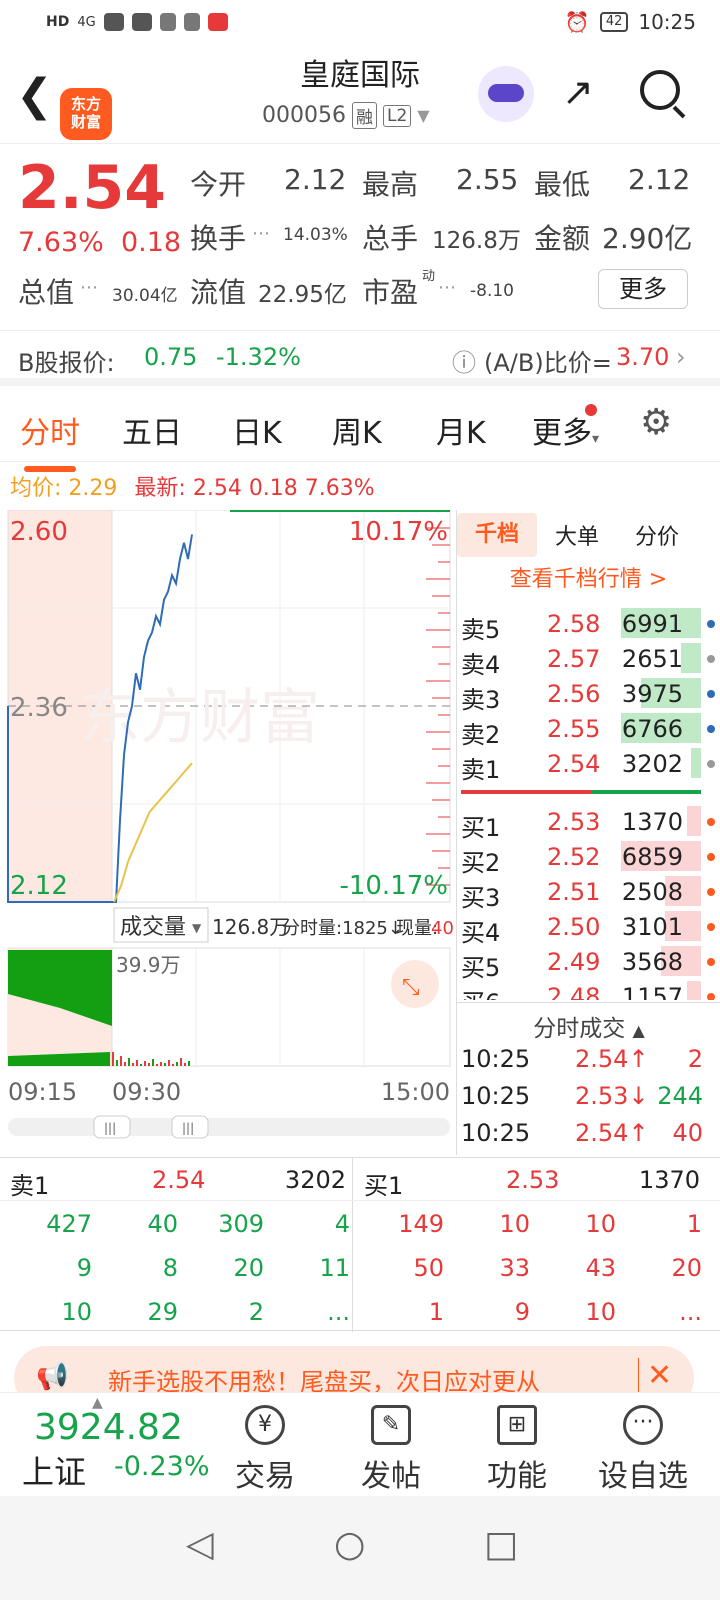 This screenshot has width=720, height=1600. Describe the element at coordinates (655, 1375) in the screenshot. I see `close-icon: ✕` at that location.